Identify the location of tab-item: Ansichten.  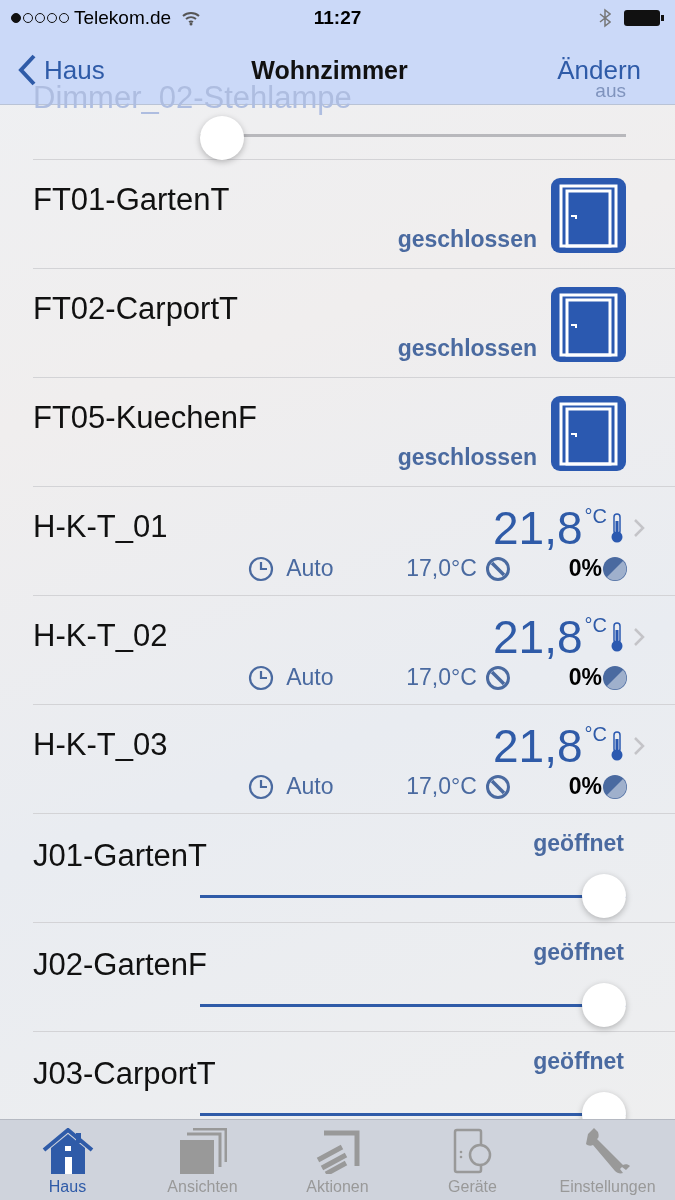
(202, 1160).